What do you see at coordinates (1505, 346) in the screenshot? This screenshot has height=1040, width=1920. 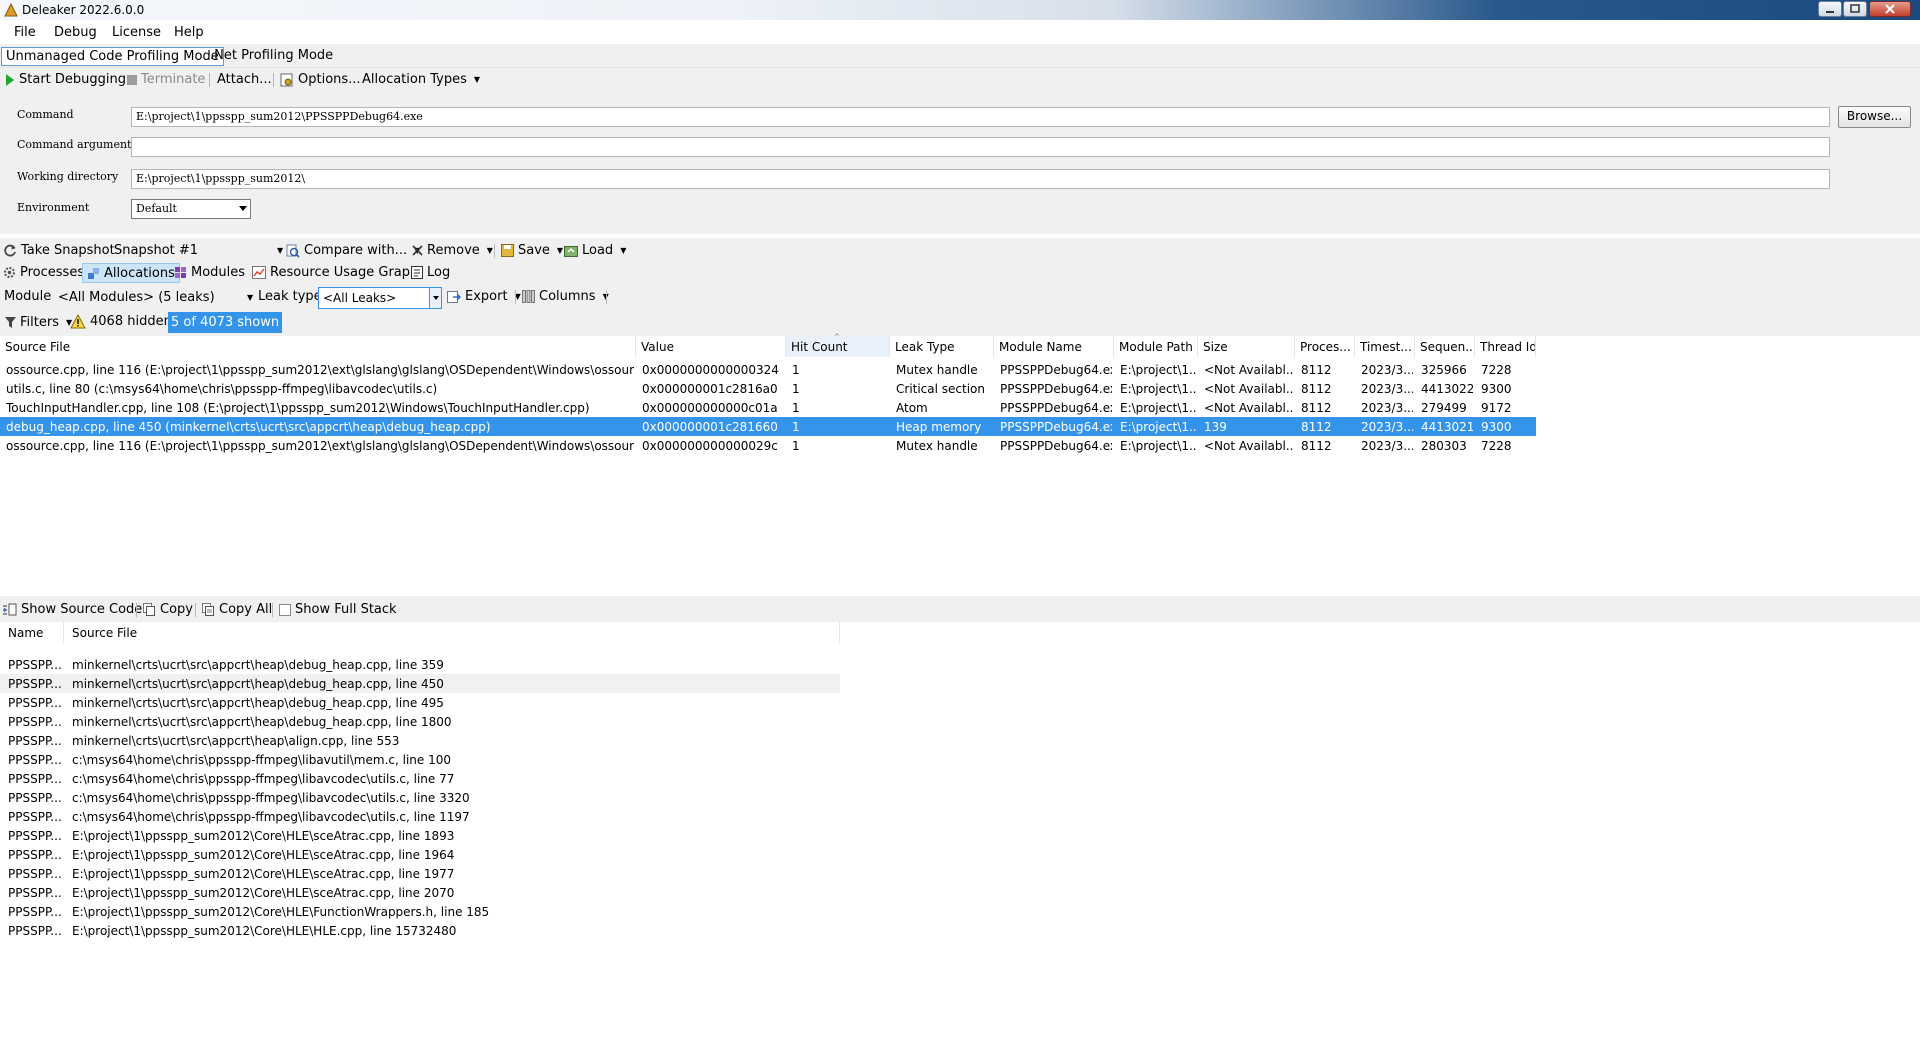 I see `column-header-thread-id: Thread Id` at bounding box center [1505, 346].